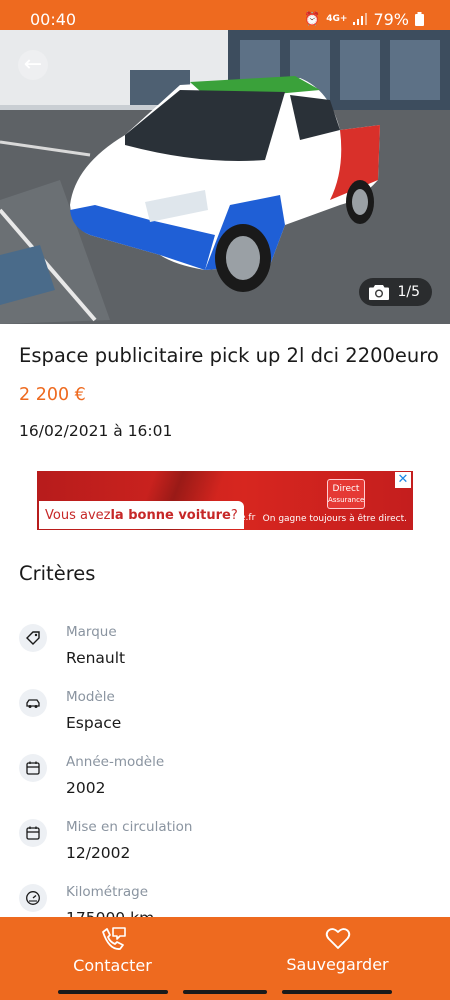  I want to click on signal-icon, so click(360, 19).